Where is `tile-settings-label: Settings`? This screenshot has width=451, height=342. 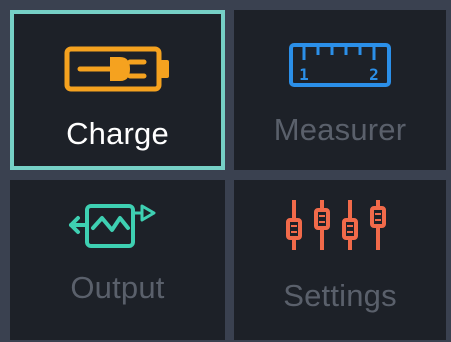 tile-settings-label: Settings is located at coordinates (340, 295).